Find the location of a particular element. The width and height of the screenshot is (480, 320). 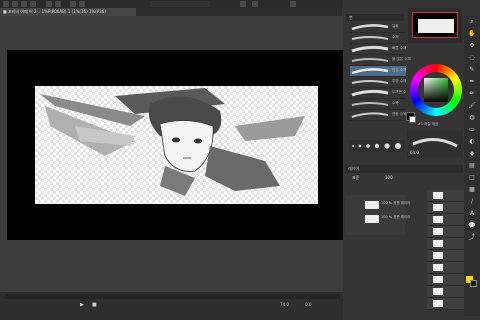

text-icon: A is located at coordinates (472, 214).